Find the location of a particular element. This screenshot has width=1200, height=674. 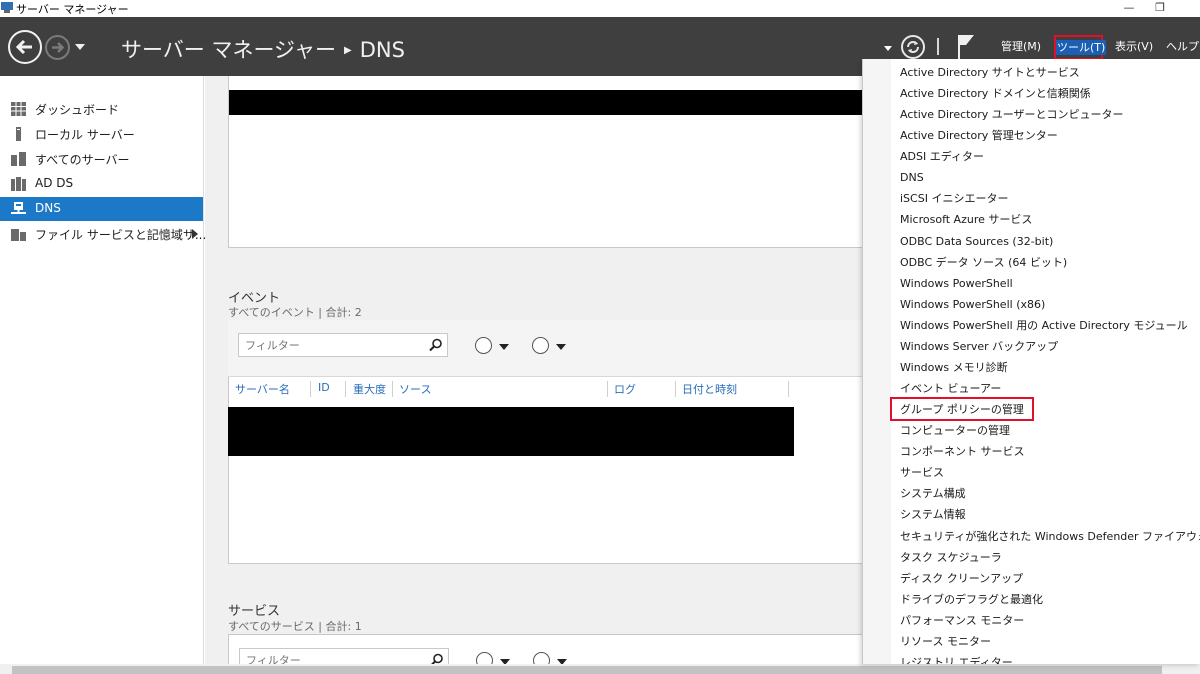

tools-menu-item: Windows Server バックアップ is located at coordinates (979, 347).